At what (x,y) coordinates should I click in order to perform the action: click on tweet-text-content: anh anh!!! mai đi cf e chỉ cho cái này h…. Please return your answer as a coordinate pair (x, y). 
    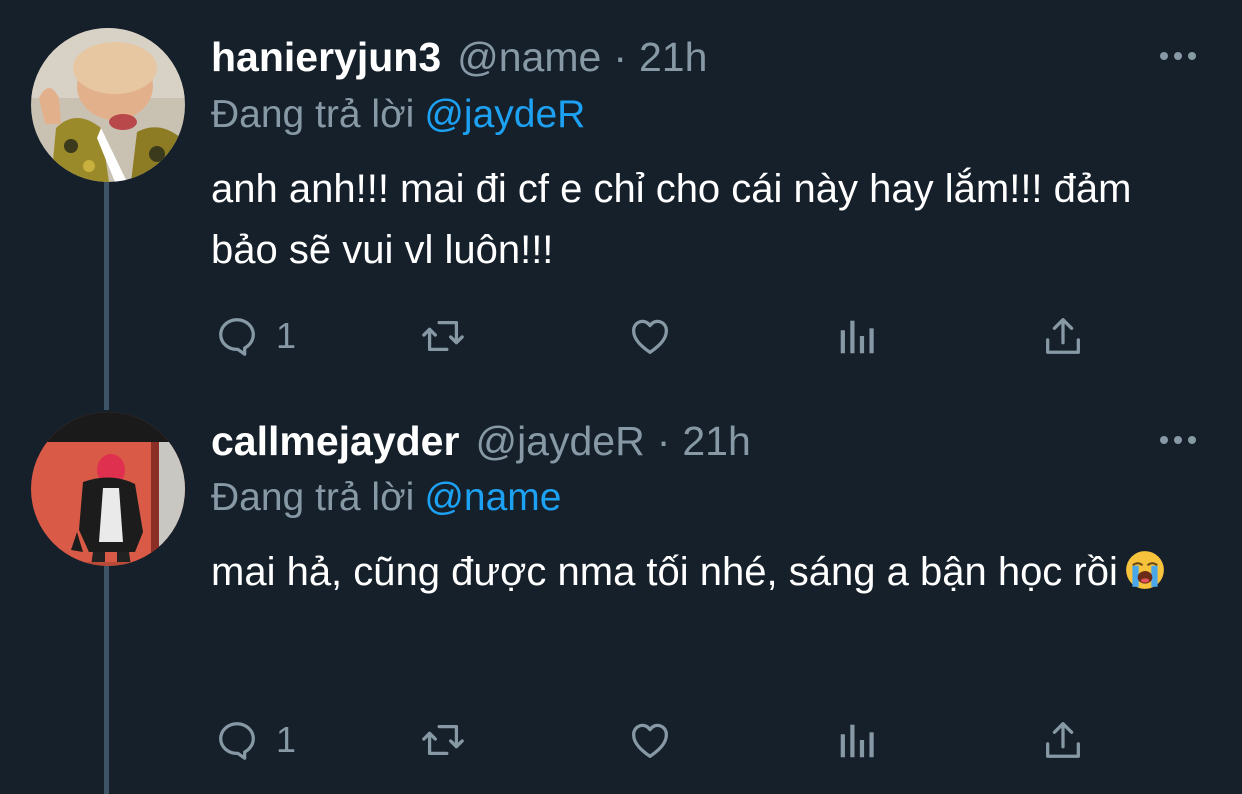
    Looking at the image, I should click on (671, 219).